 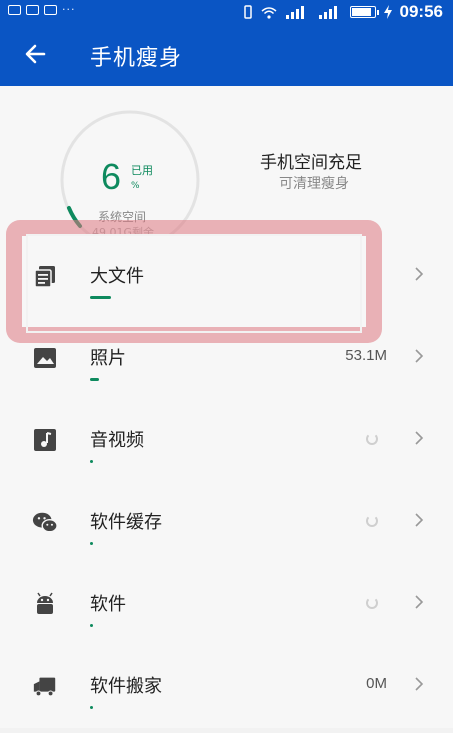 What do you see at coordinates (421, 11) in the screenshot?
I see `status-time: 09:56` at bounding box center [421, 11].